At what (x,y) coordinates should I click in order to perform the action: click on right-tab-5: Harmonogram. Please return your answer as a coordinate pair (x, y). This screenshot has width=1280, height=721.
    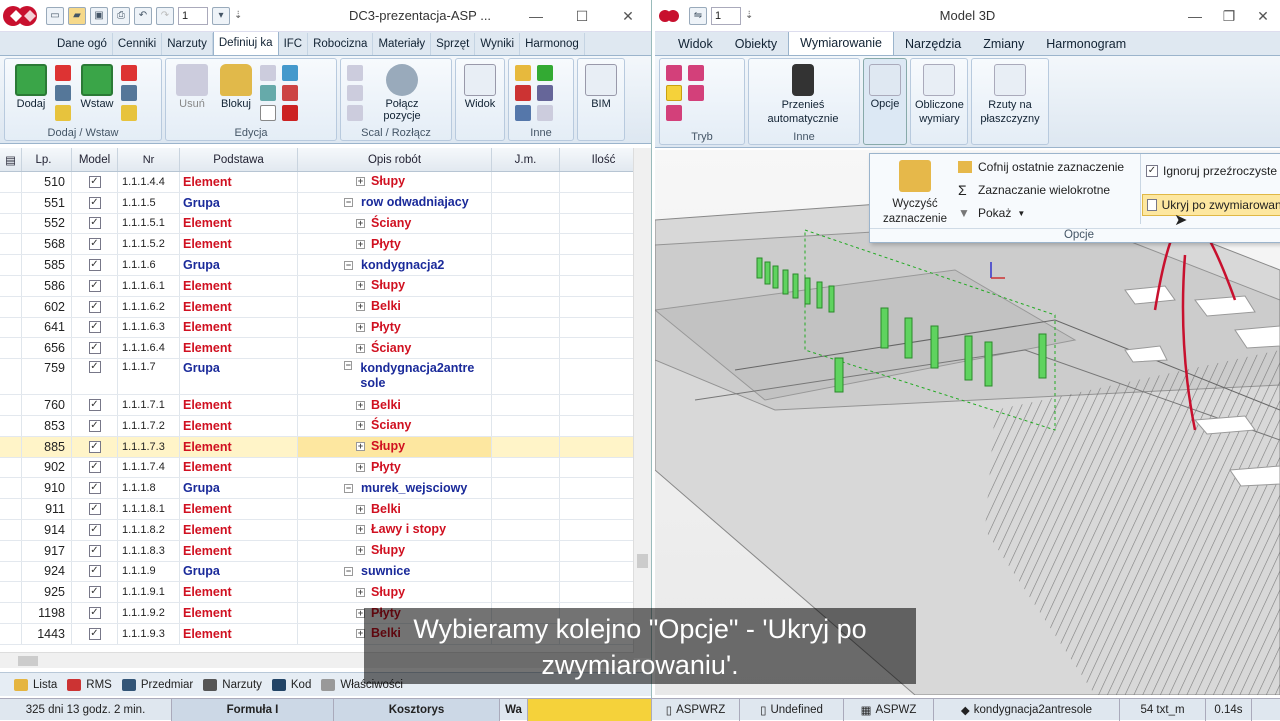
    Looking at the image, I should click on (1086, 44).